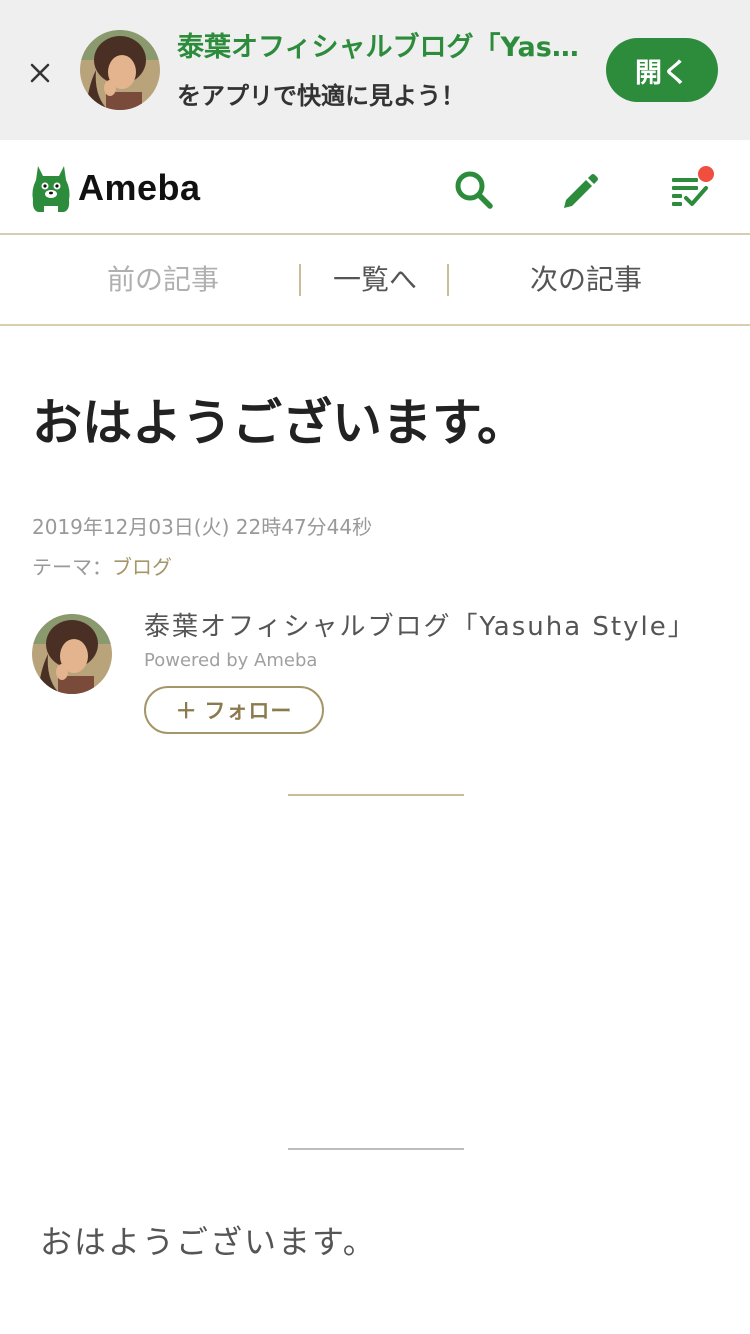  What do you see at coordinates (72, 654) in the screenshot?
I see `author-avatar` at bounding box center [72, 654].